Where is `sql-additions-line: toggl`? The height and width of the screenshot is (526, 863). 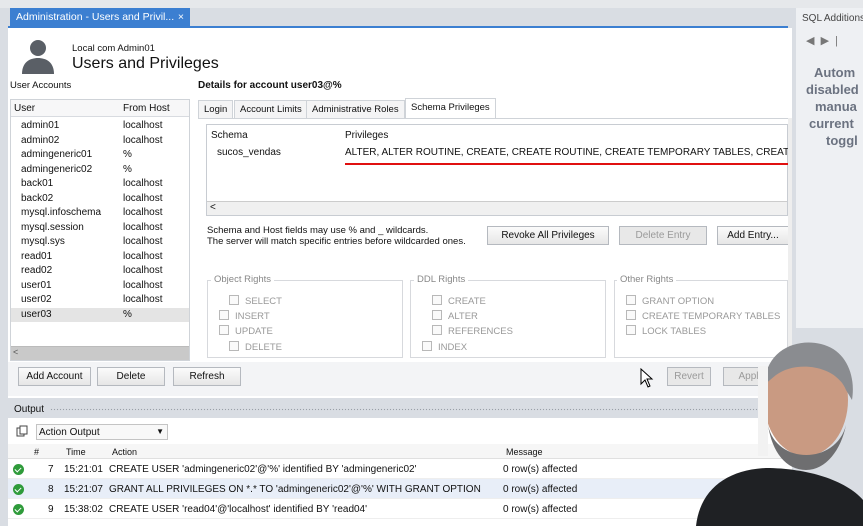
sql-additions-line: toggl is located at coordinates (842, 140).